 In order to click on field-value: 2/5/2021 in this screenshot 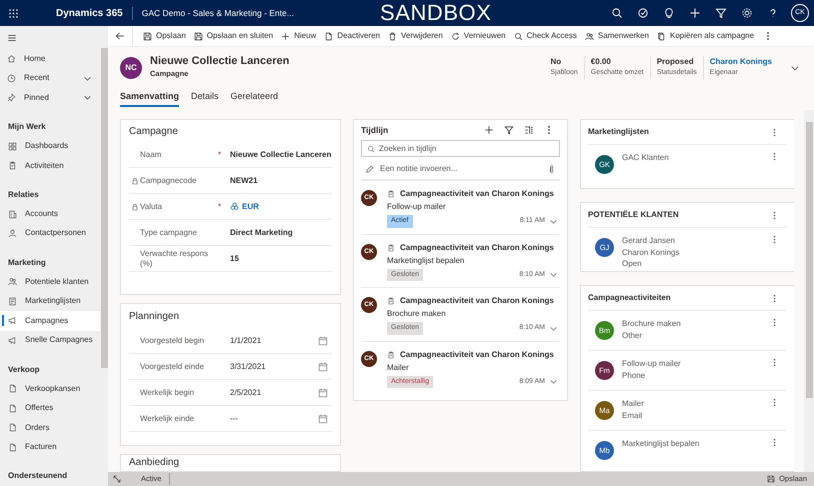, I will do `click(246, 392)`.